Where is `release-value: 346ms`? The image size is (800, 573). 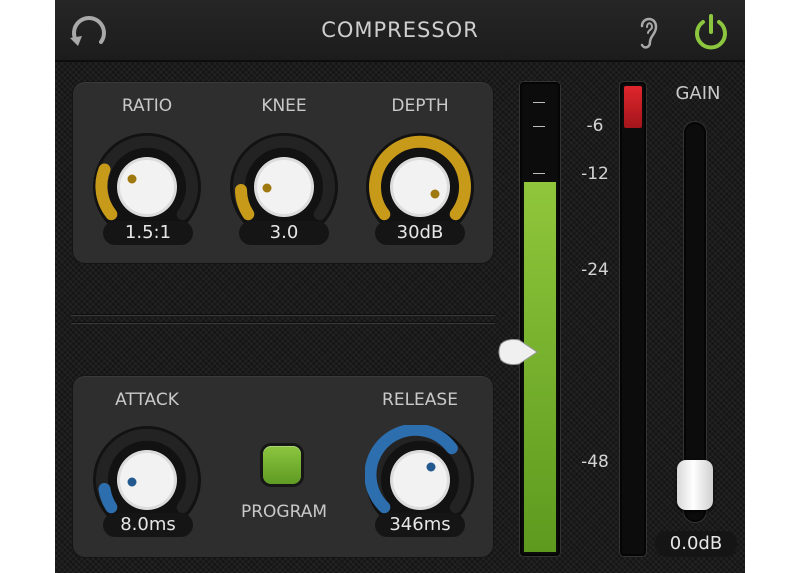 release-value: 346ms is located at coordinates (420, 525).